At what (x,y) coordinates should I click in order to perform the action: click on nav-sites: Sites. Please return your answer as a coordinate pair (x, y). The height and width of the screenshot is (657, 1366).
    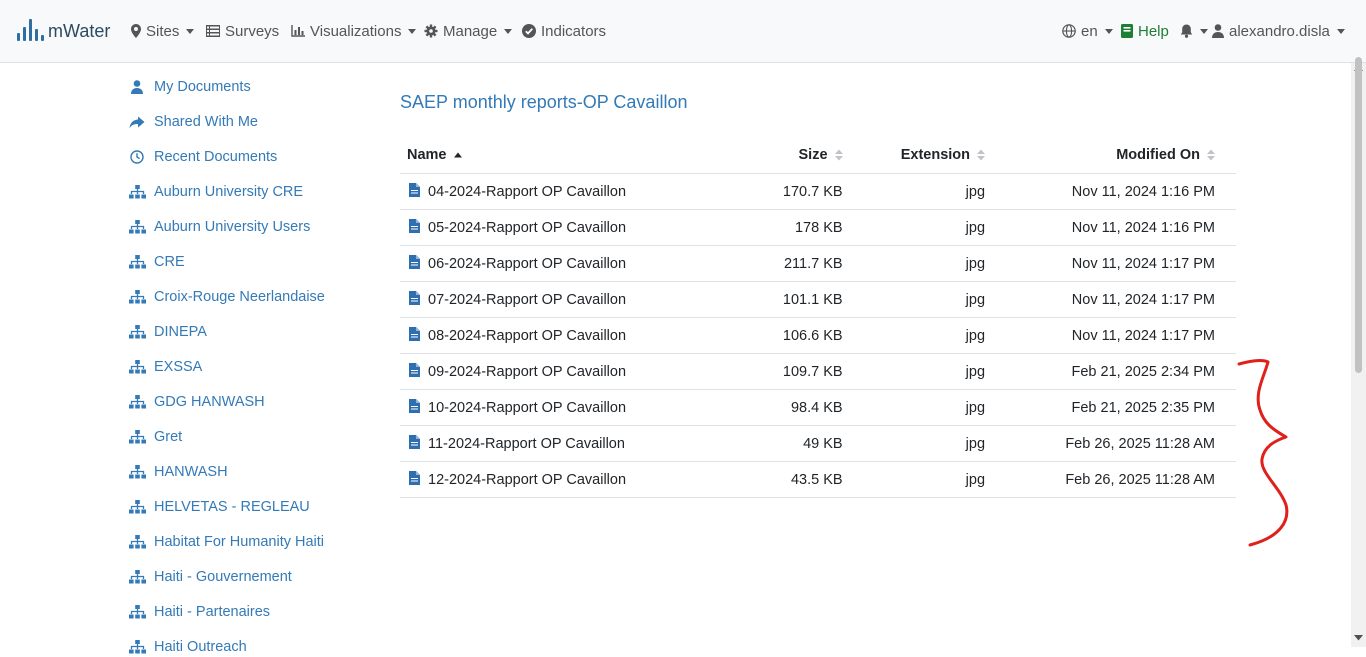
    Looking at the image, I should click on (163, 31).